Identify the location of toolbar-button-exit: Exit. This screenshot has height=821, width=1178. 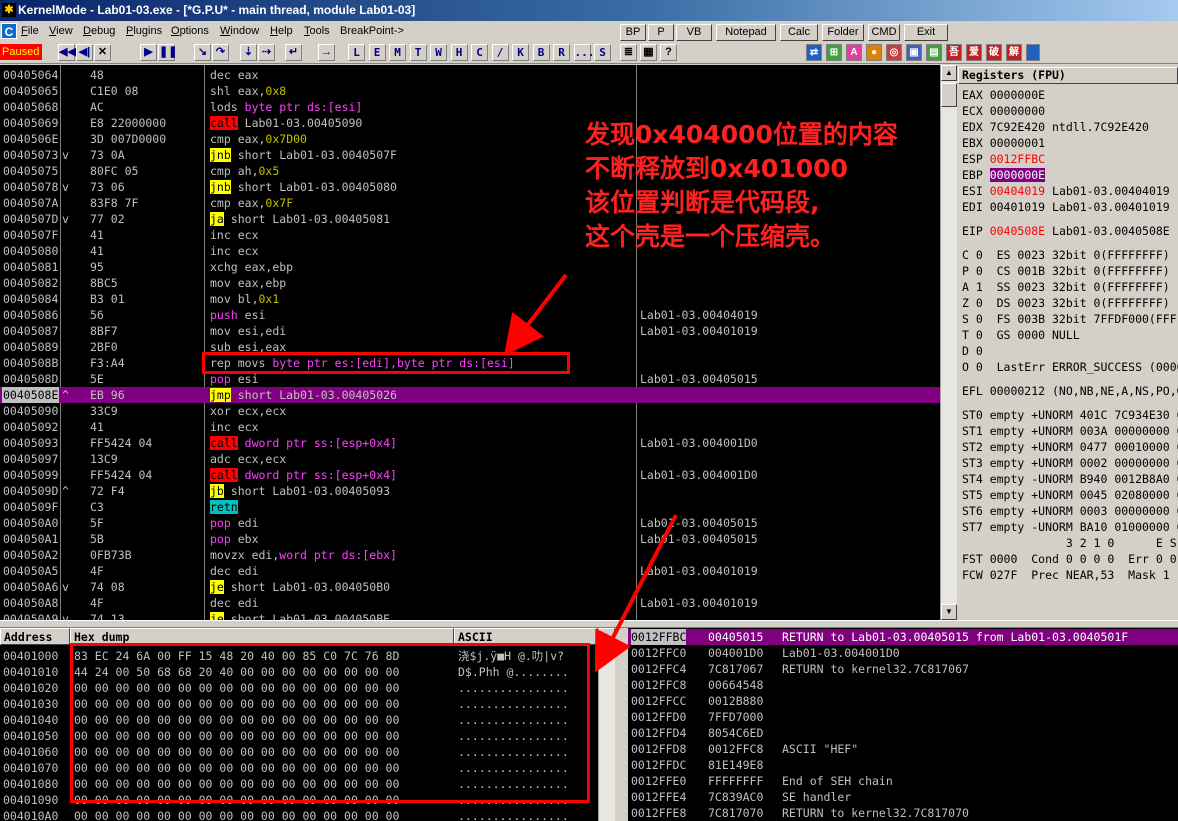
(926, 32).